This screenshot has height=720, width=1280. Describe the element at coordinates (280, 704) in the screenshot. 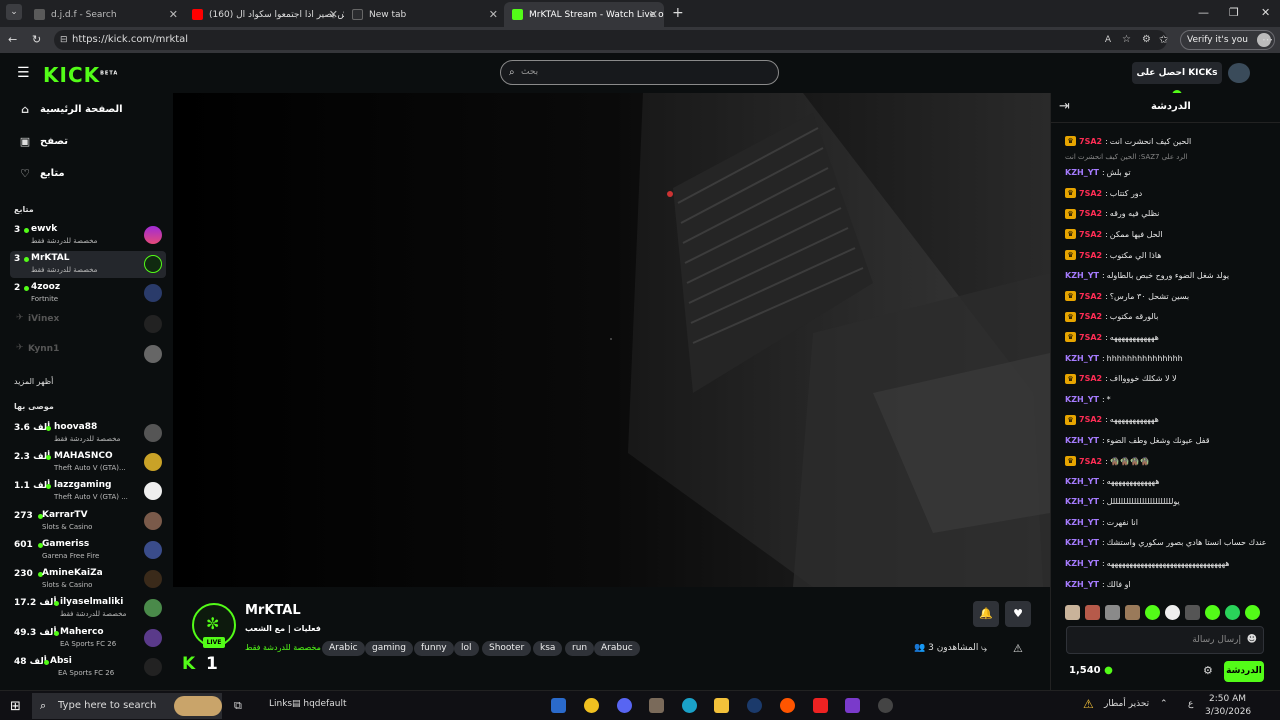

I see `links-toolbar: Links` at that location.